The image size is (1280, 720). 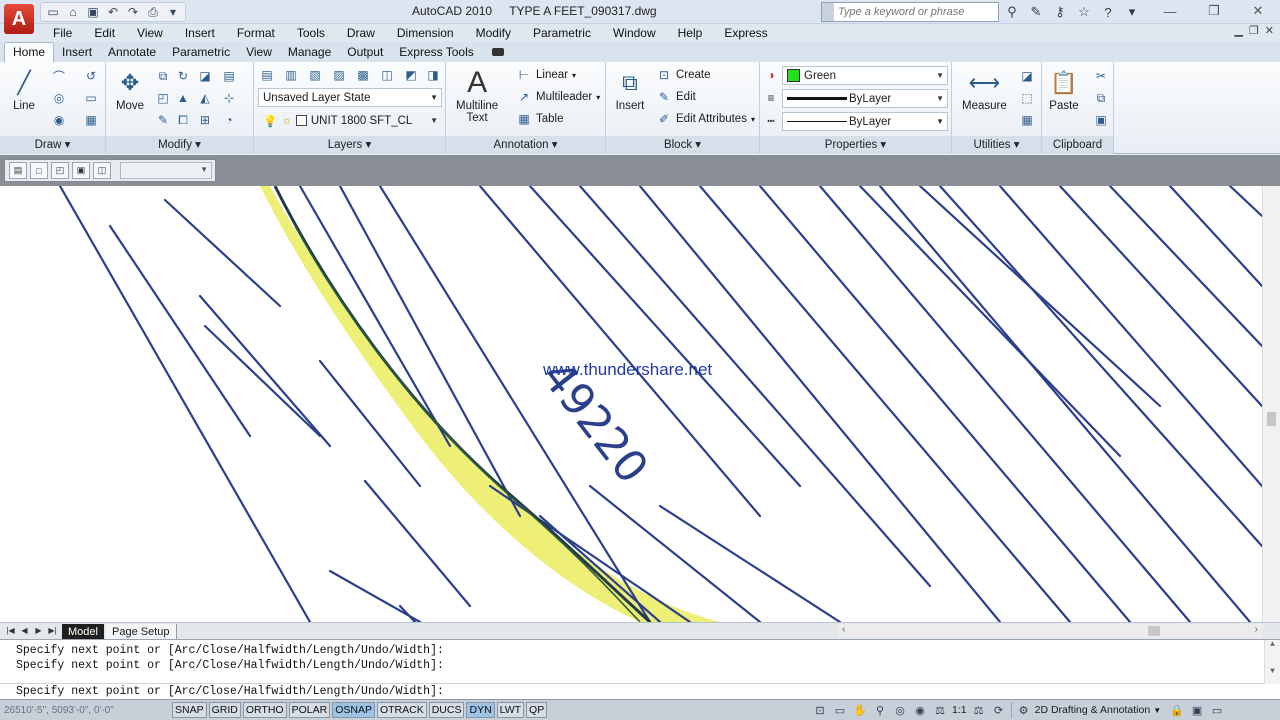 I want to click on doc-restore-icon: ❐, so click(x=1254, y=30).